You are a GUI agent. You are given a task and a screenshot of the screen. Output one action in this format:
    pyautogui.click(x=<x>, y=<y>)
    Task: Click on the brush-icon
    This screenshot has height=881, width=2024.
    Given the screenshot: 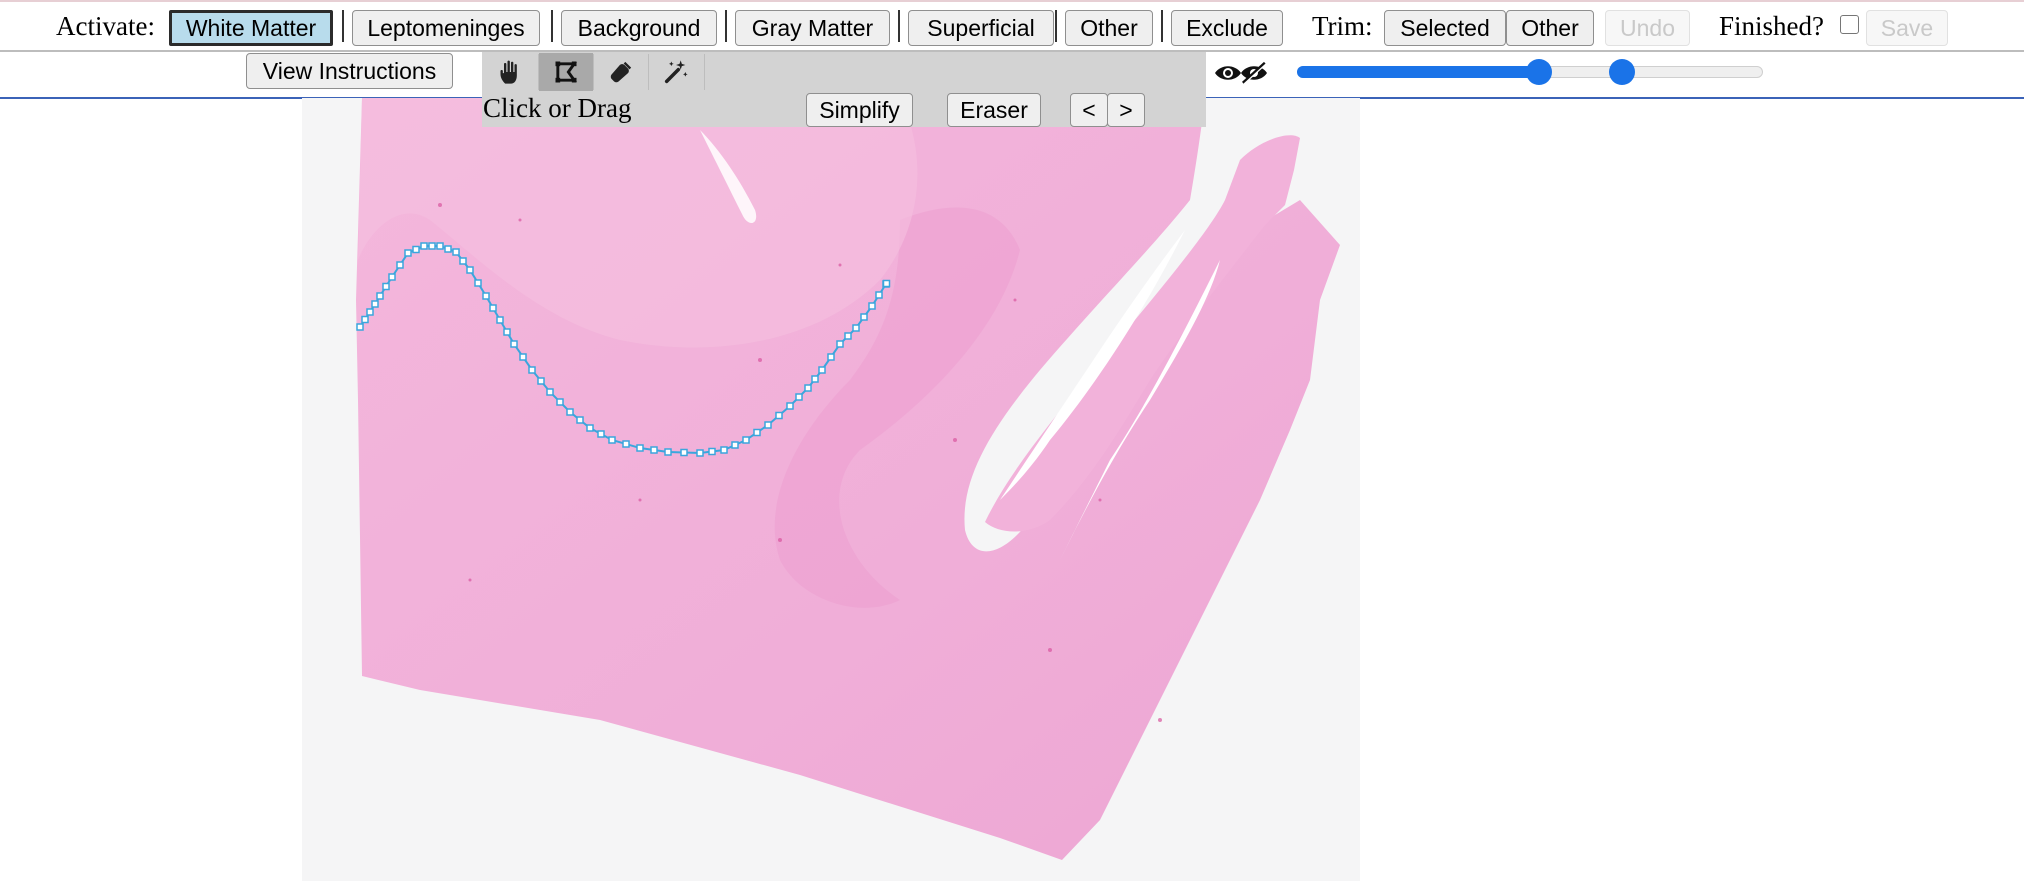 What is the action you would take?
    pyautogui.click(x=621, y=72)
    